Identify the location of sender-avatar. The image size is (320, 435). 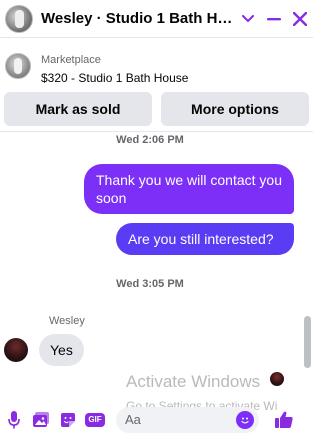
(16, 350).